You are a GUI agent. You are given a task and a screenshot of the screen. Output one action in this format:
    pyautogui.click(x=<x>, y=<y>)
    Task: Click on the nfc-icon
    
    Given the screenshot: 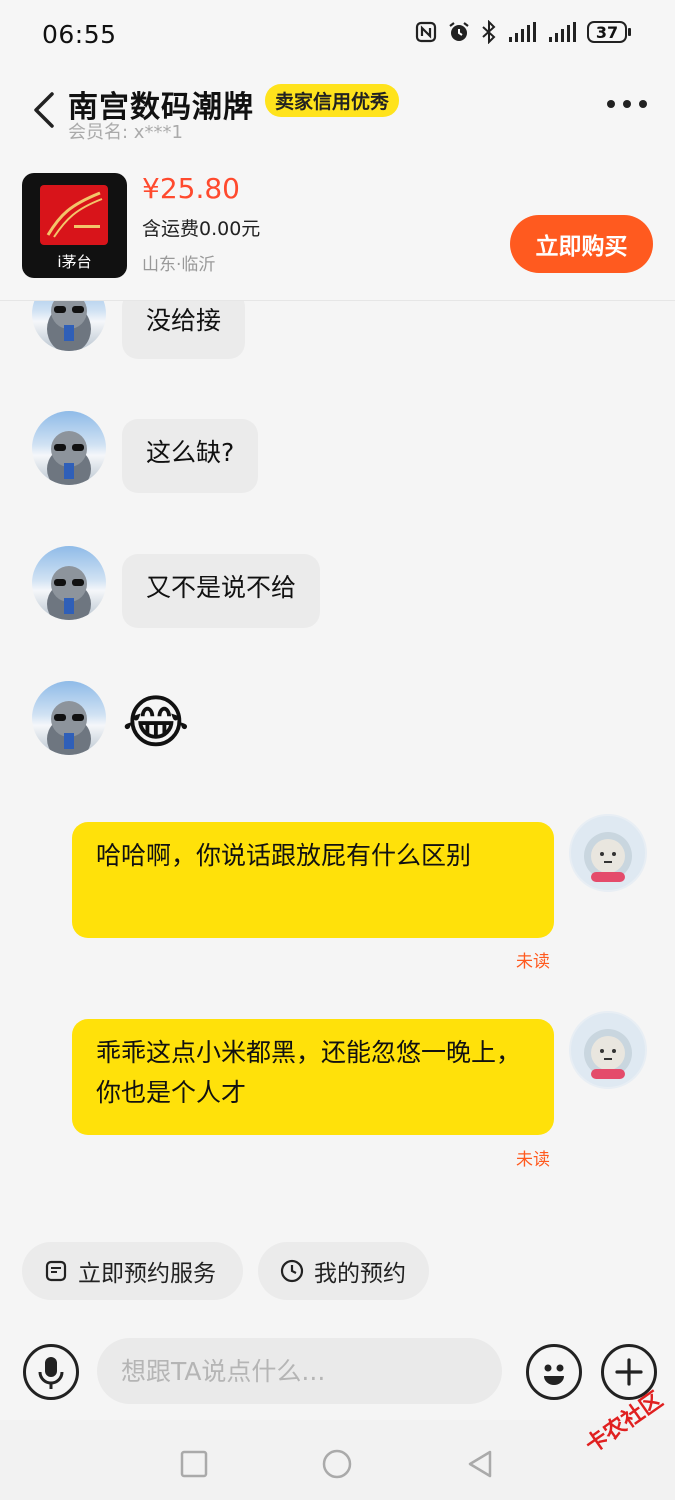 What is the action you would take?
    pyautogui.click(x=426, y=32)
    